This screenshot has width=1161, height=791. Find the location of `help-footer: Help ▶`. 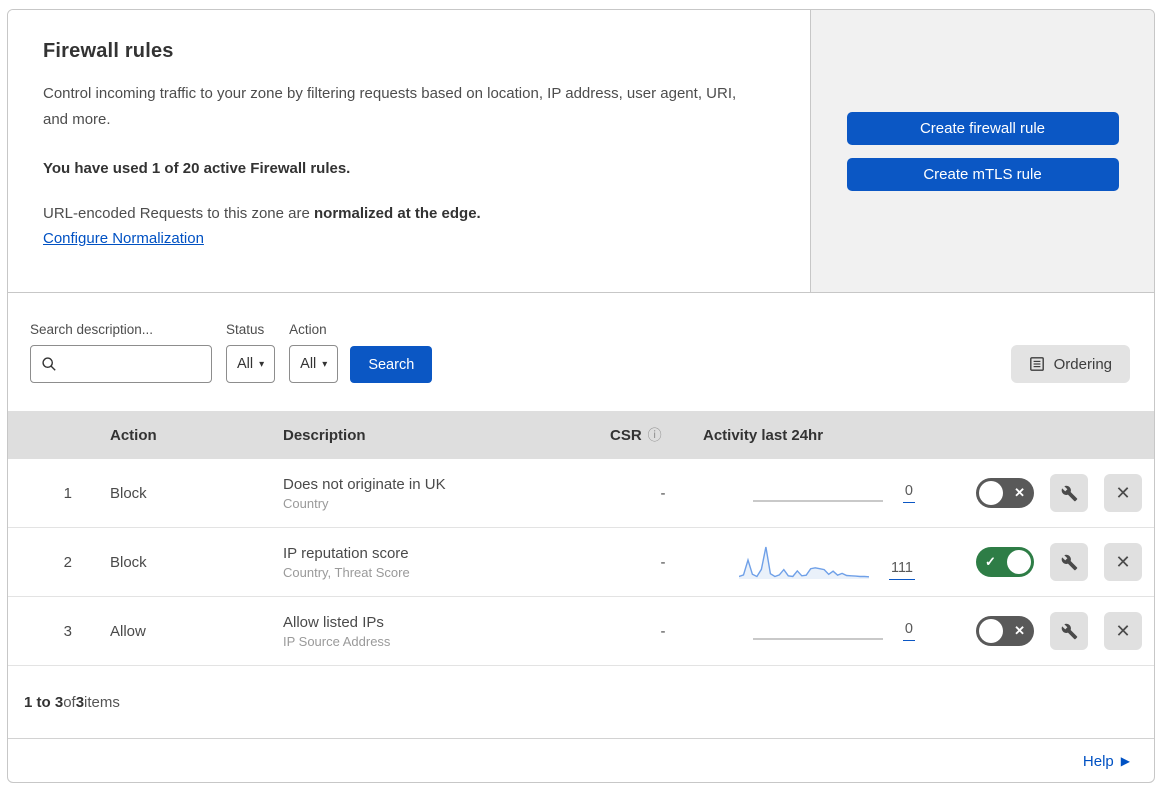

help-footer: Help ▶ is located at coordinates (581, 760).